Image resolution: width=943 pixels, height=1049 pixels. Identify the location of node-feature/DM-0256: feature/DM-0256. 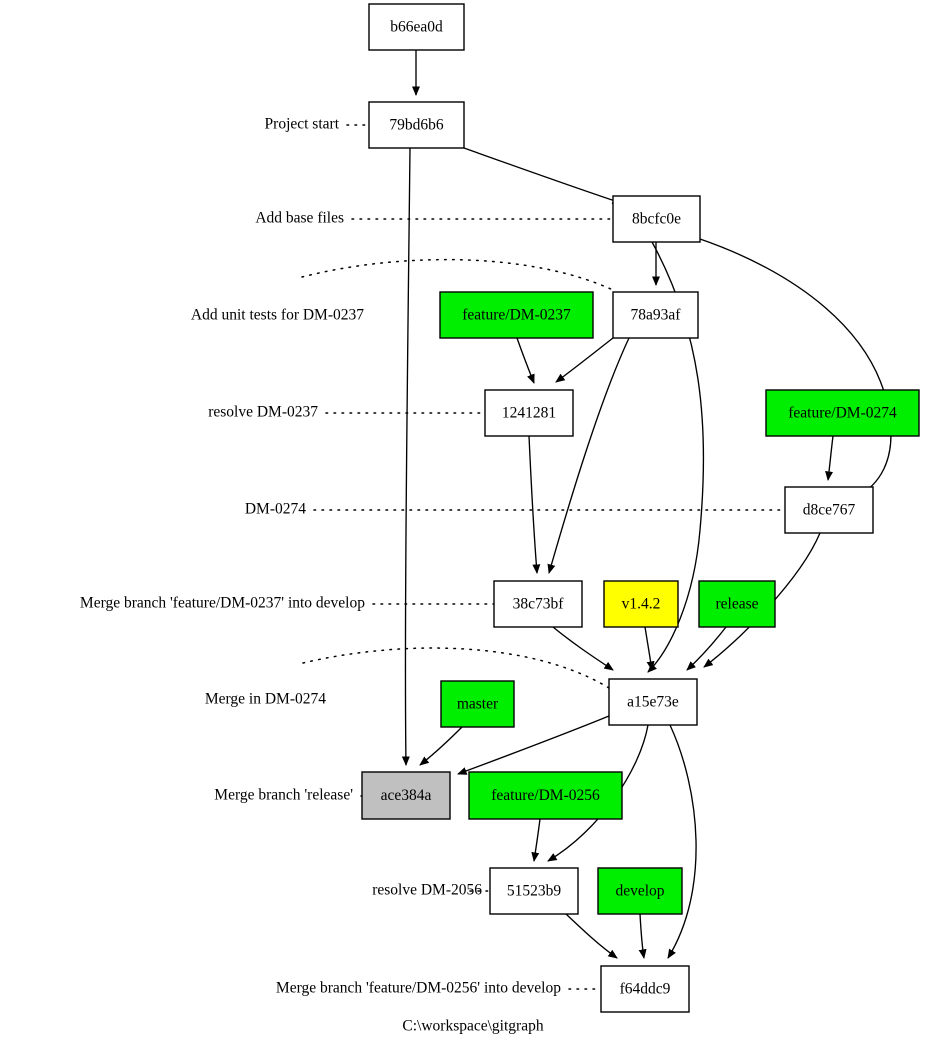
(545, 795).